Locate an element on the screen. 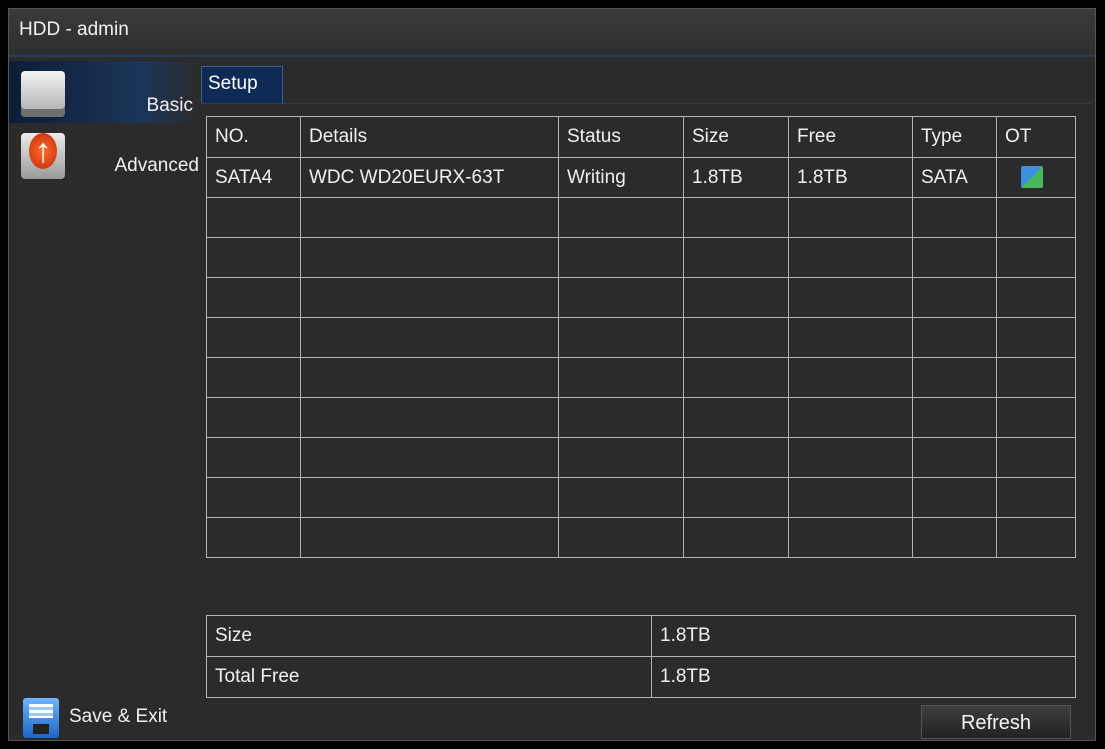 This screenshot has height=749, width=1105. table-header: NO. Details Status Size Free Type OT is located at coordinates (641, 137).